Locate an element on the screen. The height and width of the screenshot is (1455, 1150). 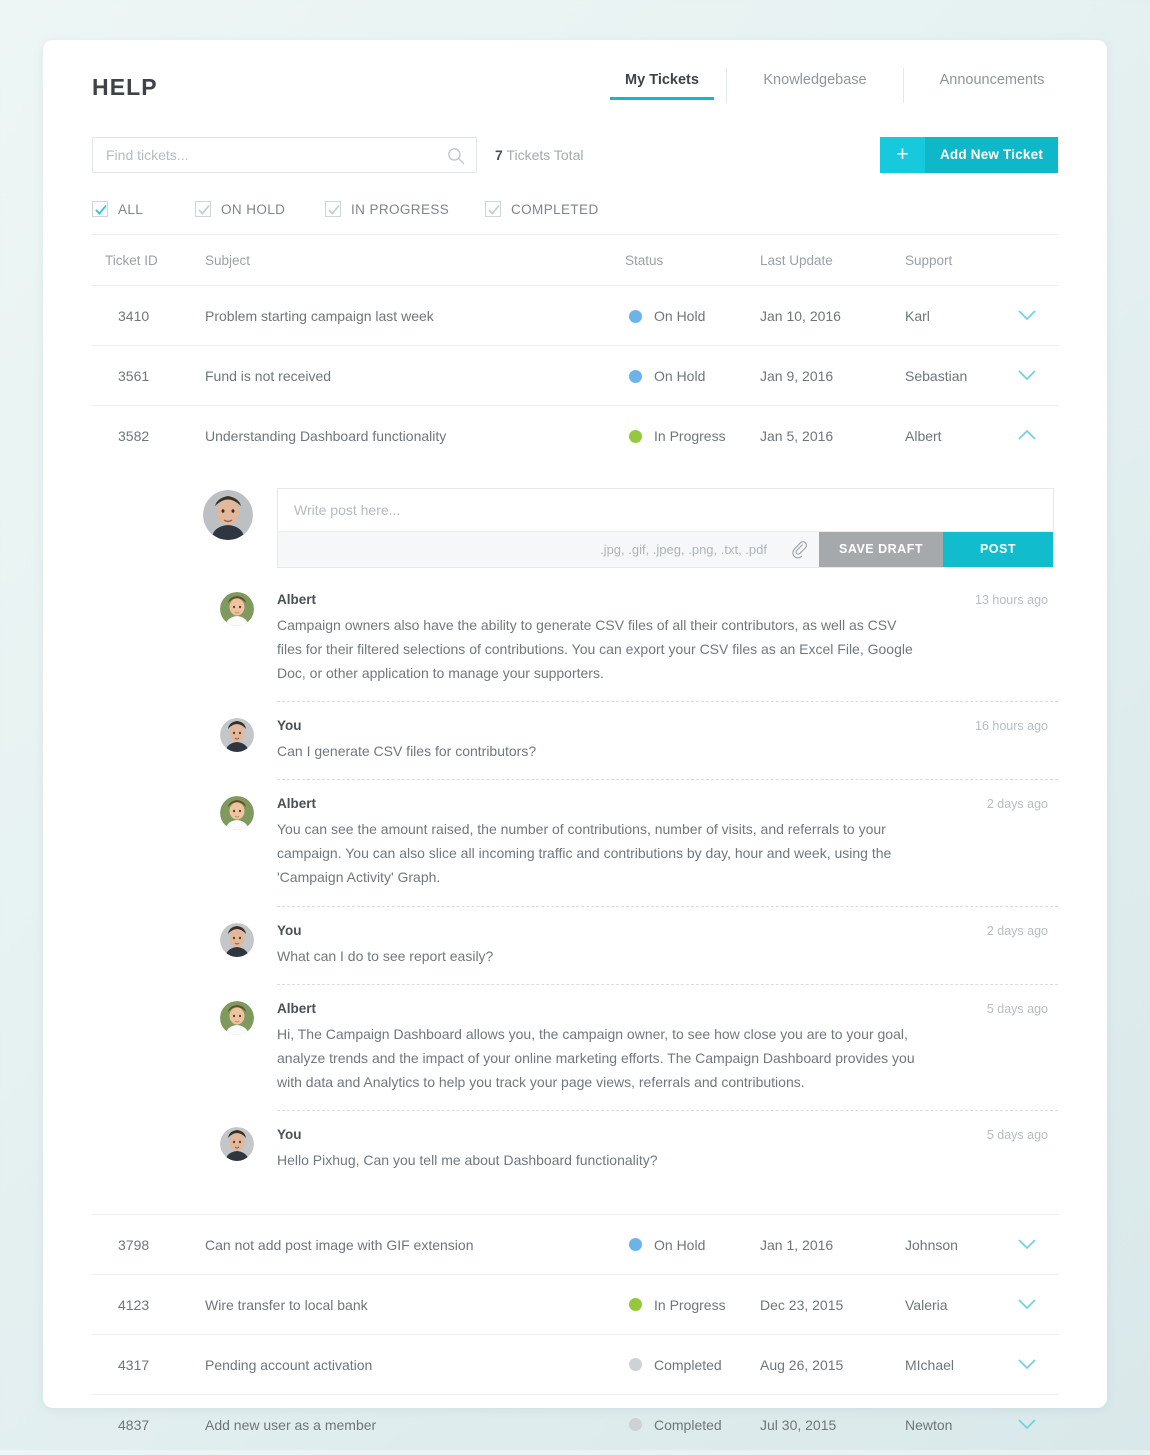
main-tabs: My Tickets Knowledgebase Announcements is located at coordinates (839, 85).